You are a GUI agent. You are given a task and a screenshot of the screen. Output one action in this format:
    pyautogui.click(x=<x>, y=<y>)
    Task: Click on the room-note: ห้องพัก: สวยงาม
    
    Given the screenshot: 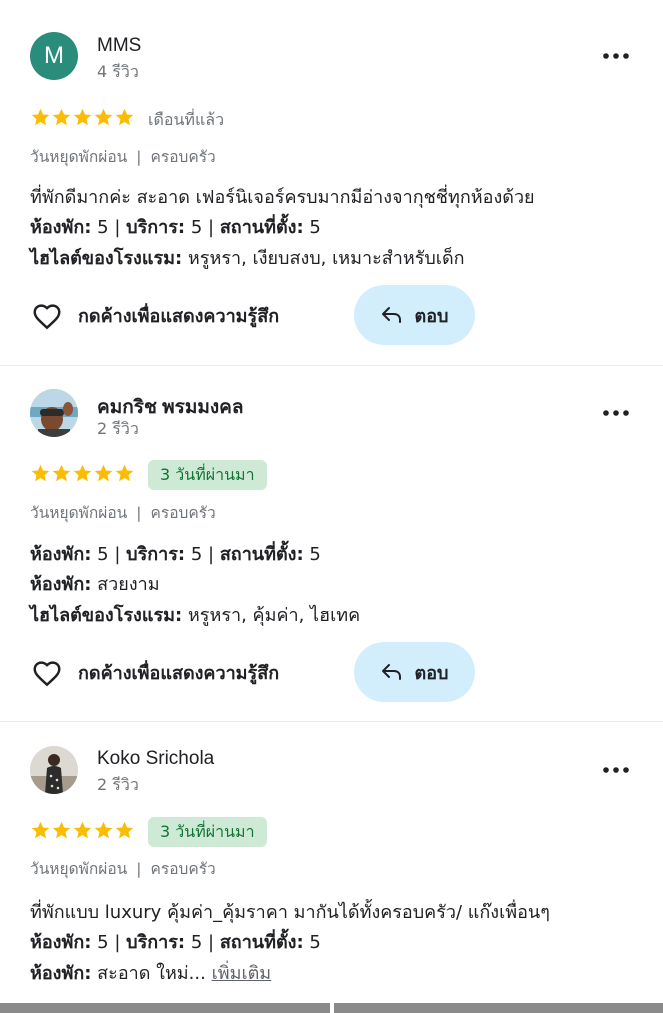 What is the action you would take?
    pyautogui.click(x=95, y=584)
    